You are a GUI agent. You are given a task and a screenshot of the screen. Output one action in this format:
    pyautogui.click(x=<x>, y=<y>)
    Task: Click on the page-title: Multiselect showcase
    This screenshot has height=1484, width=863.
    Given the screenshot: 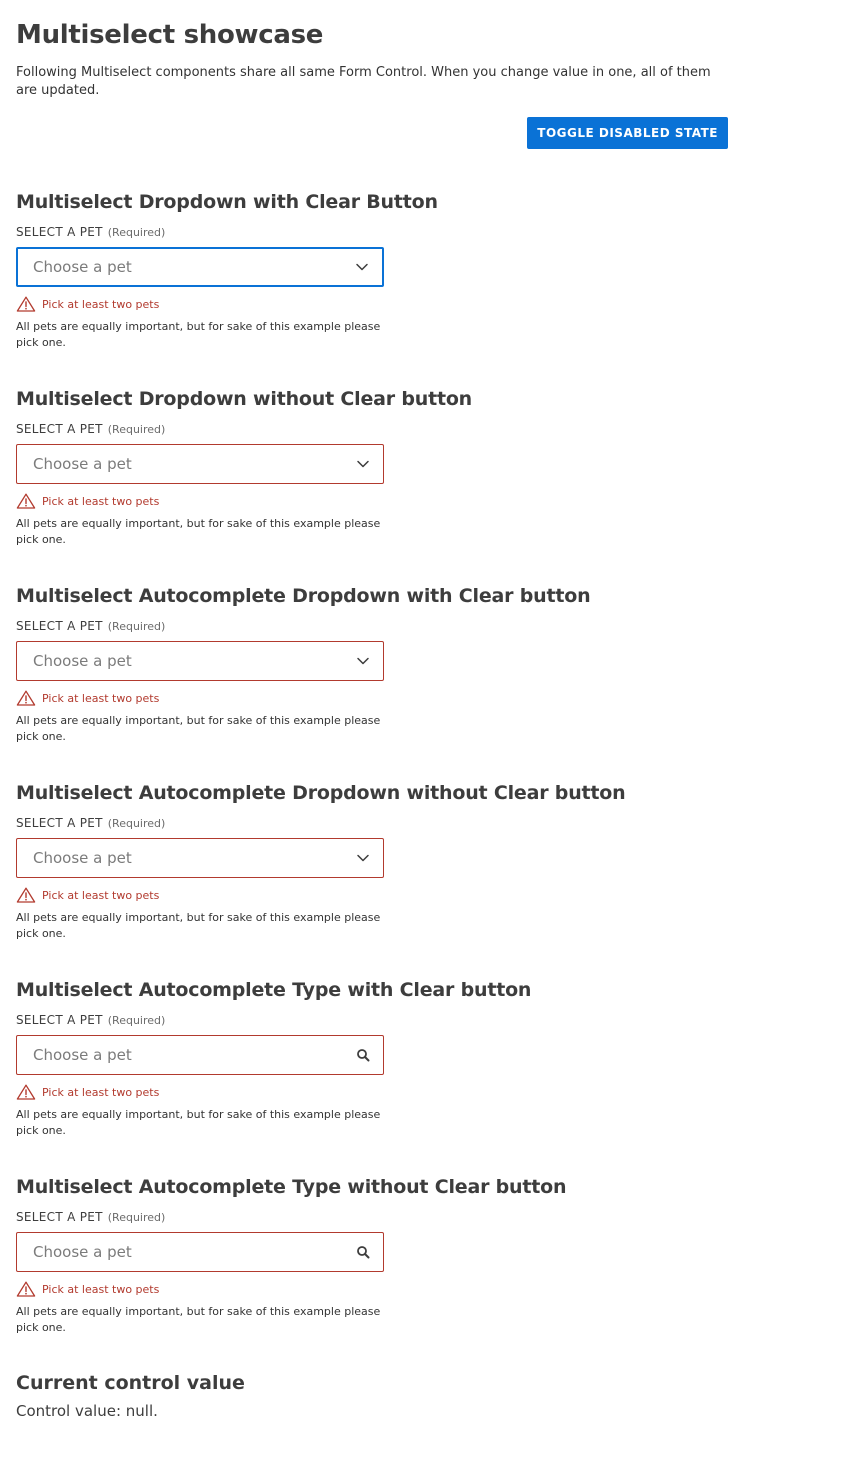 What is the action you would take?
    pyautogui.click(x=170, y=35)
    